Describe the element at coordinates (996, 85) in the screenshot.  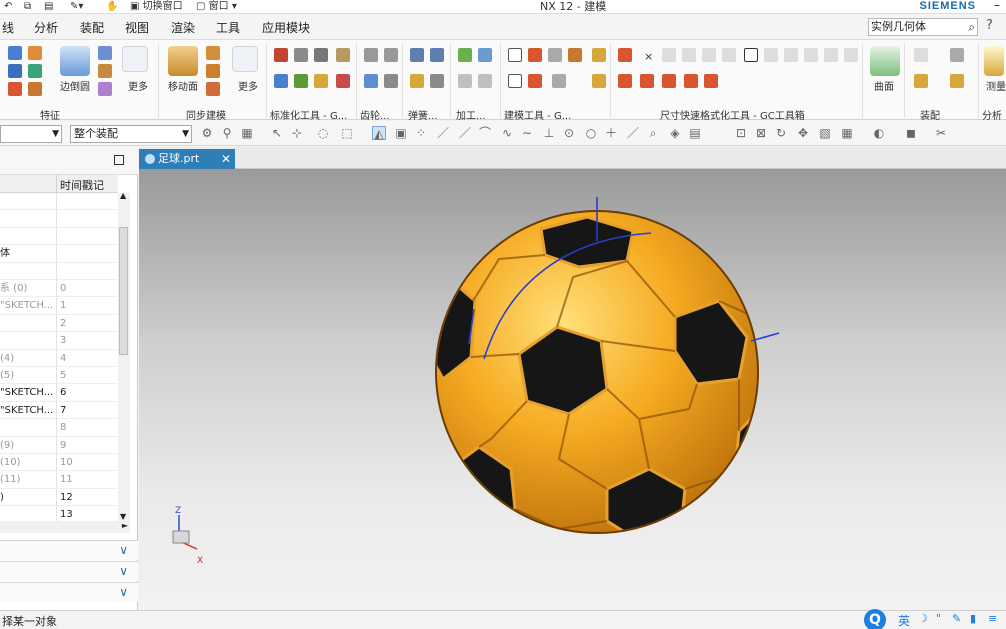
I see `measure-label: 测量` at that location.